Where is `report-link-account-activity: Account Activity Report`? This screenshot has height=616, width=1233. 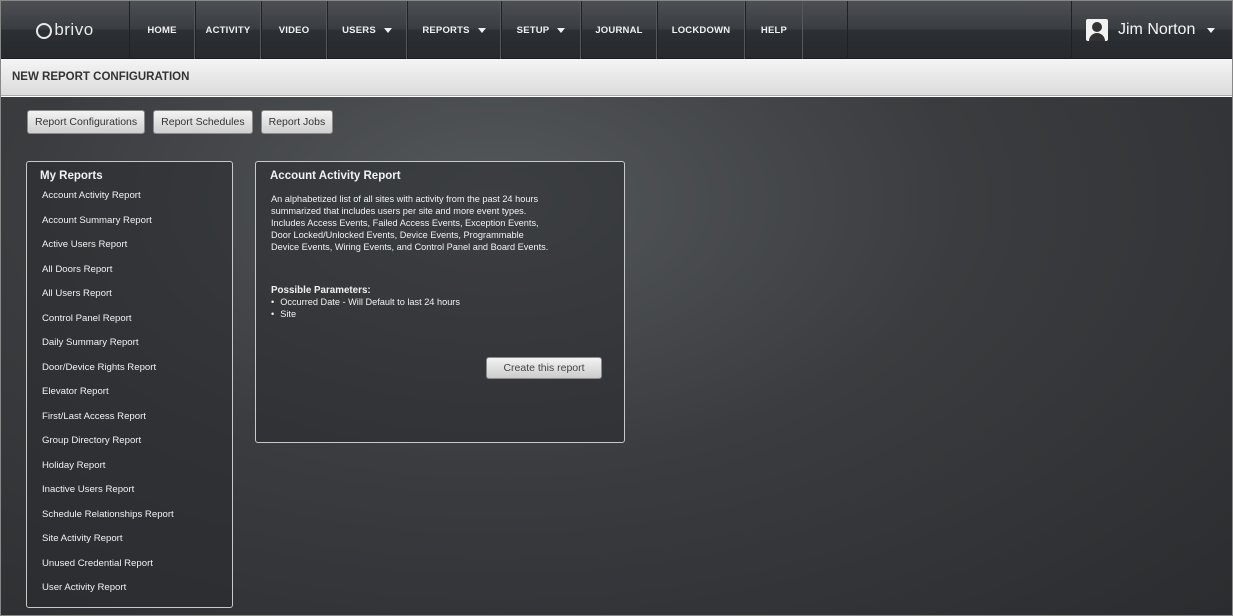 report-link-account-activity: Account Activity Report is located at coordinates (108, 202).